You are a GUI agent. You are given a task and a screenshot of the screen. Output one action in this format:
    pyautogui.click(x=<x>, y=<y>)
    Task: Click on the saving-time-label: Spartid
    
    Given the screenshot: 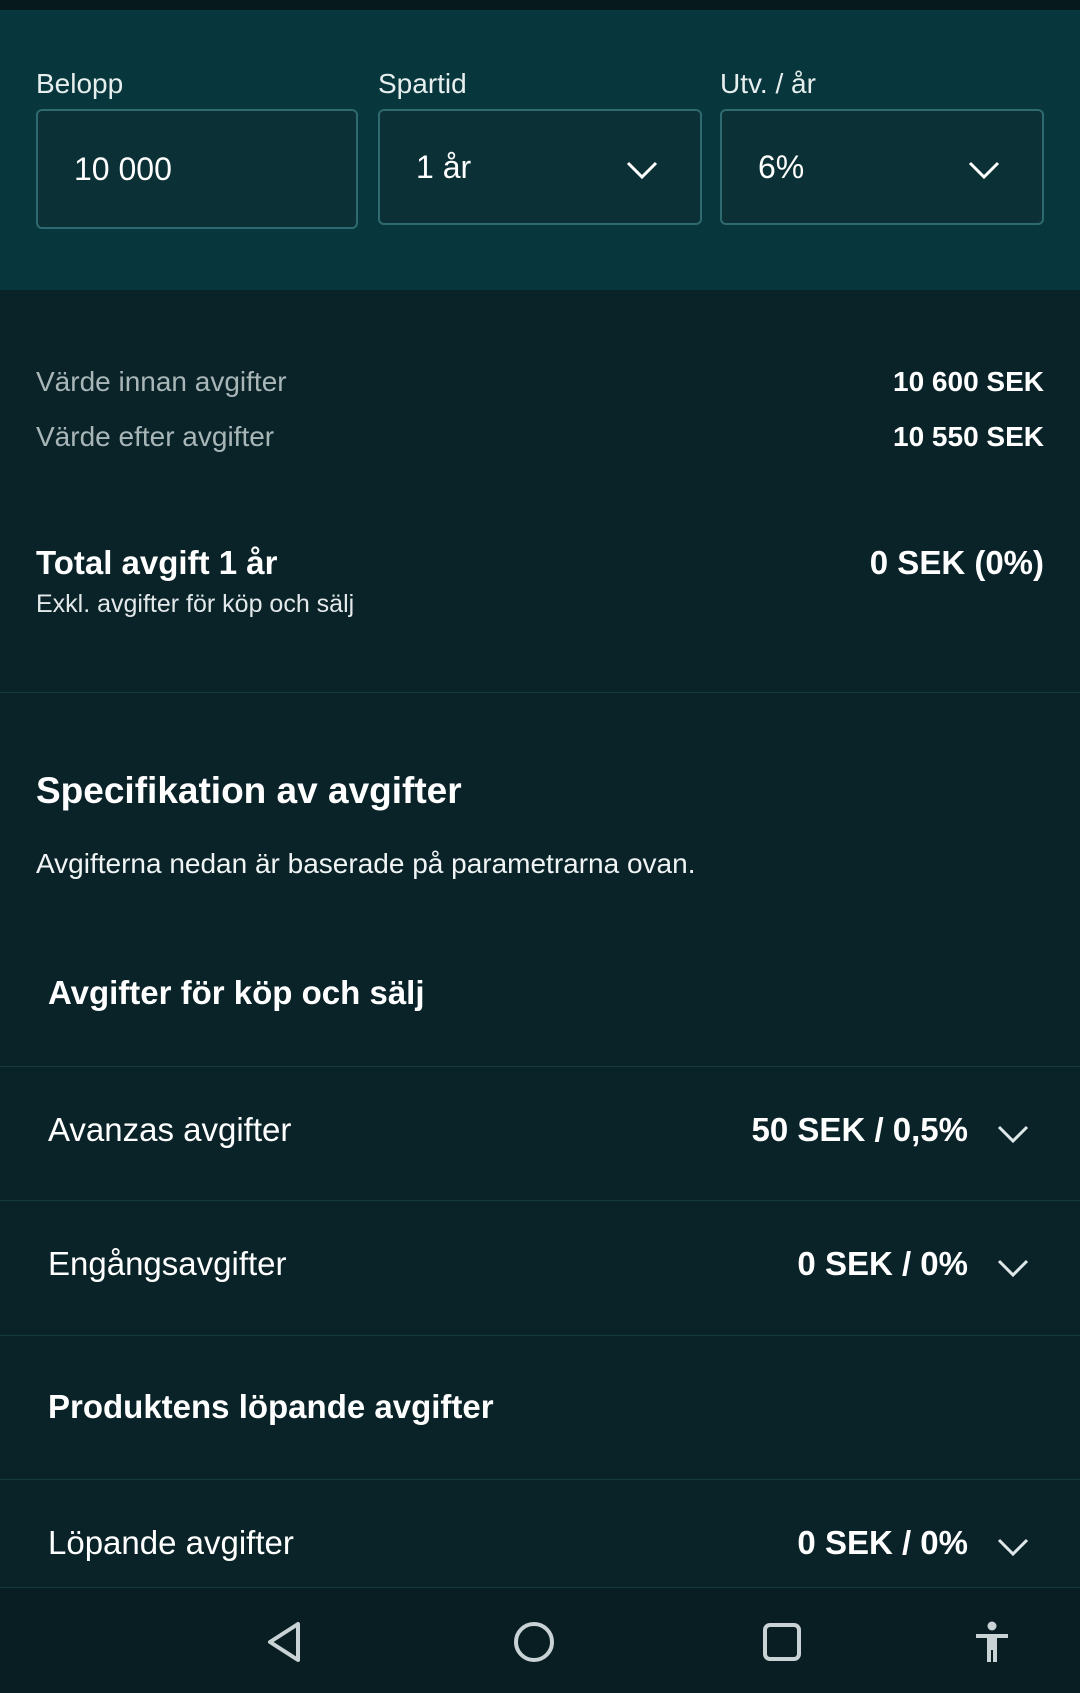 What is the action you would take?
    pyautogui.click(x=422, y=83)
    